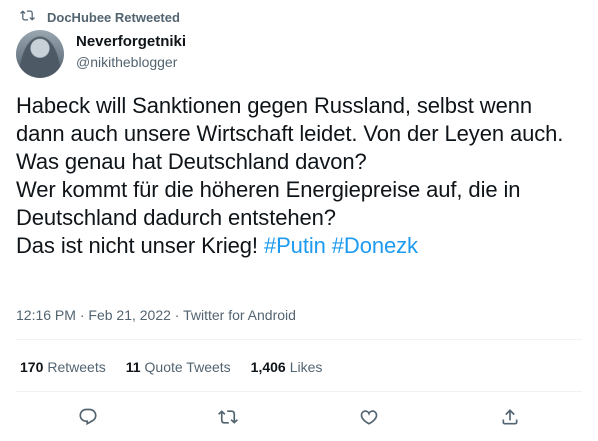  What do you see at coordinates (306, 367) in the screenshot?
I see `likes-label: Likes` at bounding box center [306, 367].